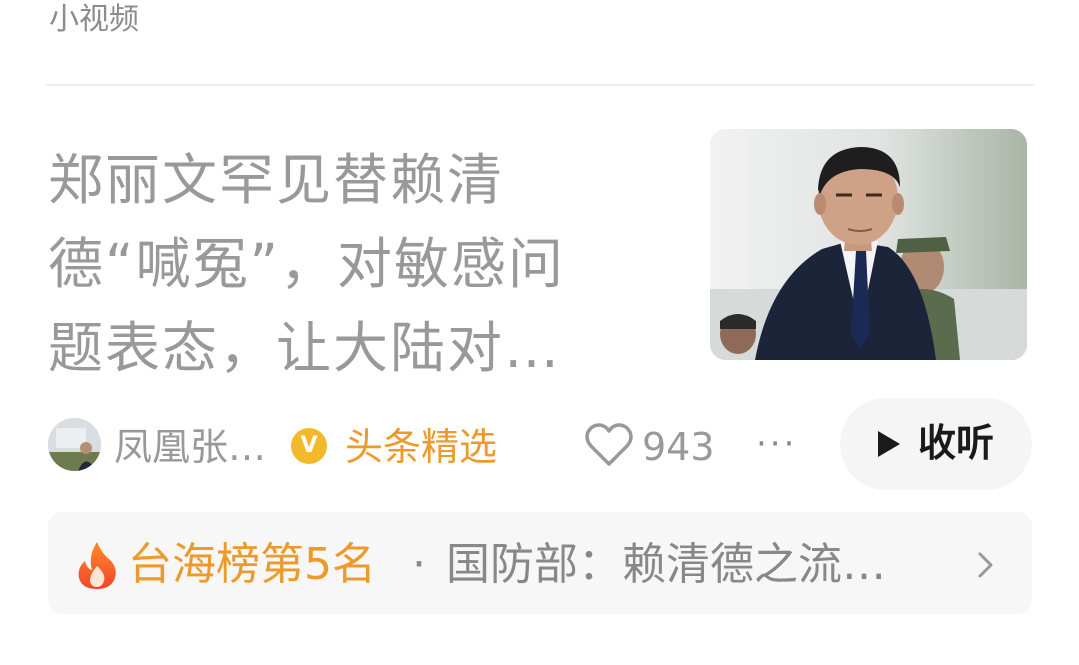 The height and width of the screenshot is (665, 1079). I want to click on headline-line-1: 郑丽文罕见替赖清, so click(276, 180).